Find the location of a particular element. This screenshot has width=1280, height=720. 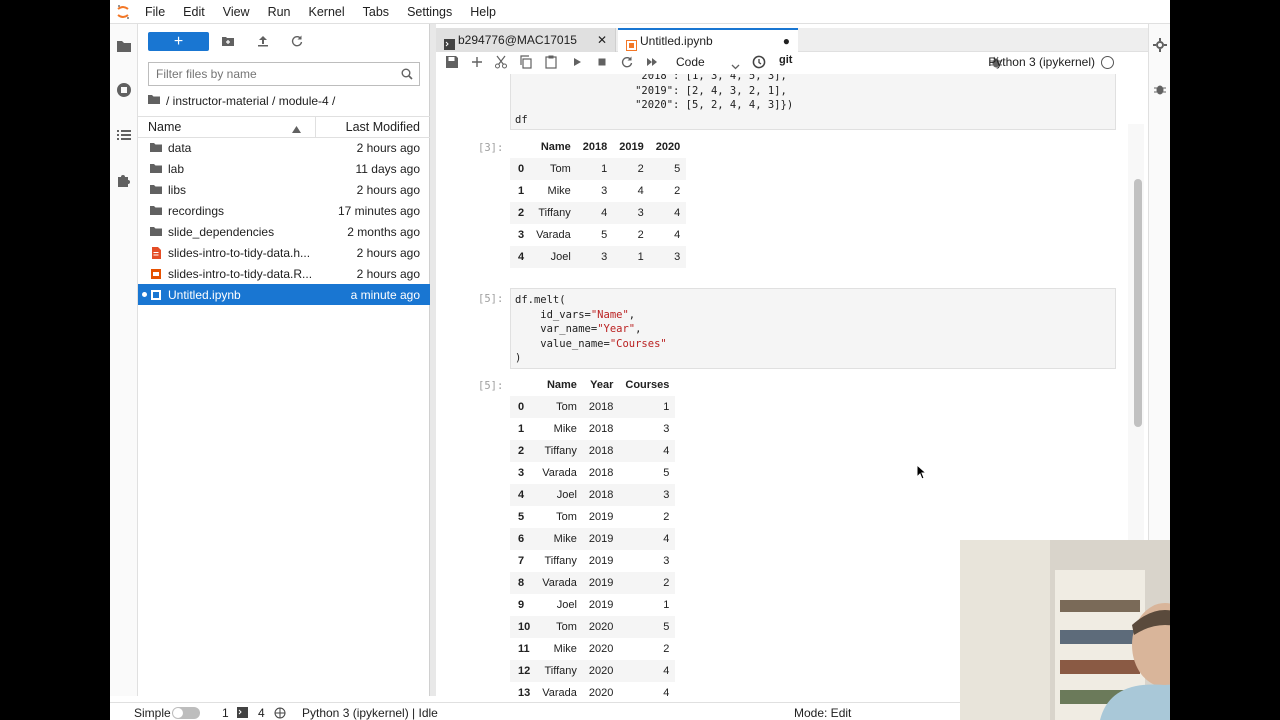

new-launcher-button: + is located at coordinates (178, 41).